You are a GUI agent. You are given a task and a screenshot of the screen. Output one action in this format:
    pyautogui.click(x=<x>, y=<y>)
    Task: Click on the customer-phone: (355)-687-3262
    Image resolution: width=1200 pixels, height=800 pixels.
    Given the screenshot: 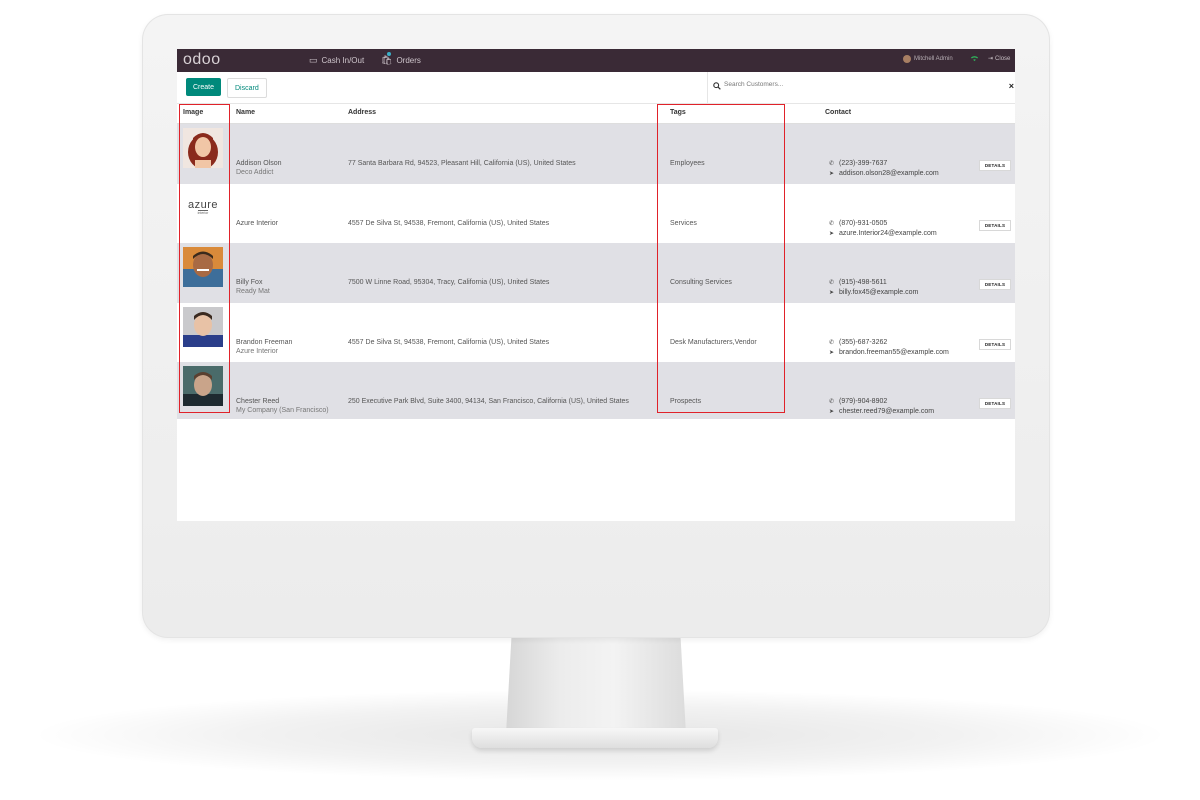 What is the action you would take?
    pyautogui.click(x=863, y=342)
    